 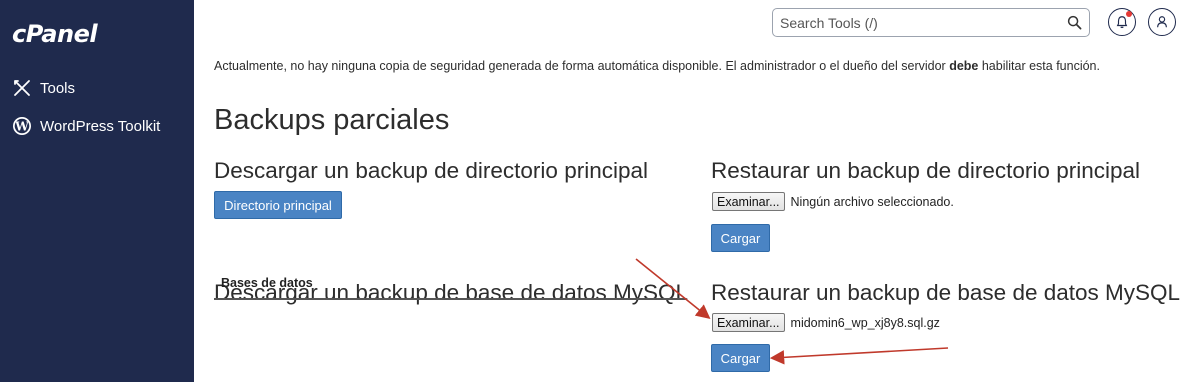 I want to click on sidebar-item-label: Tools, so click(x=58, y=88).